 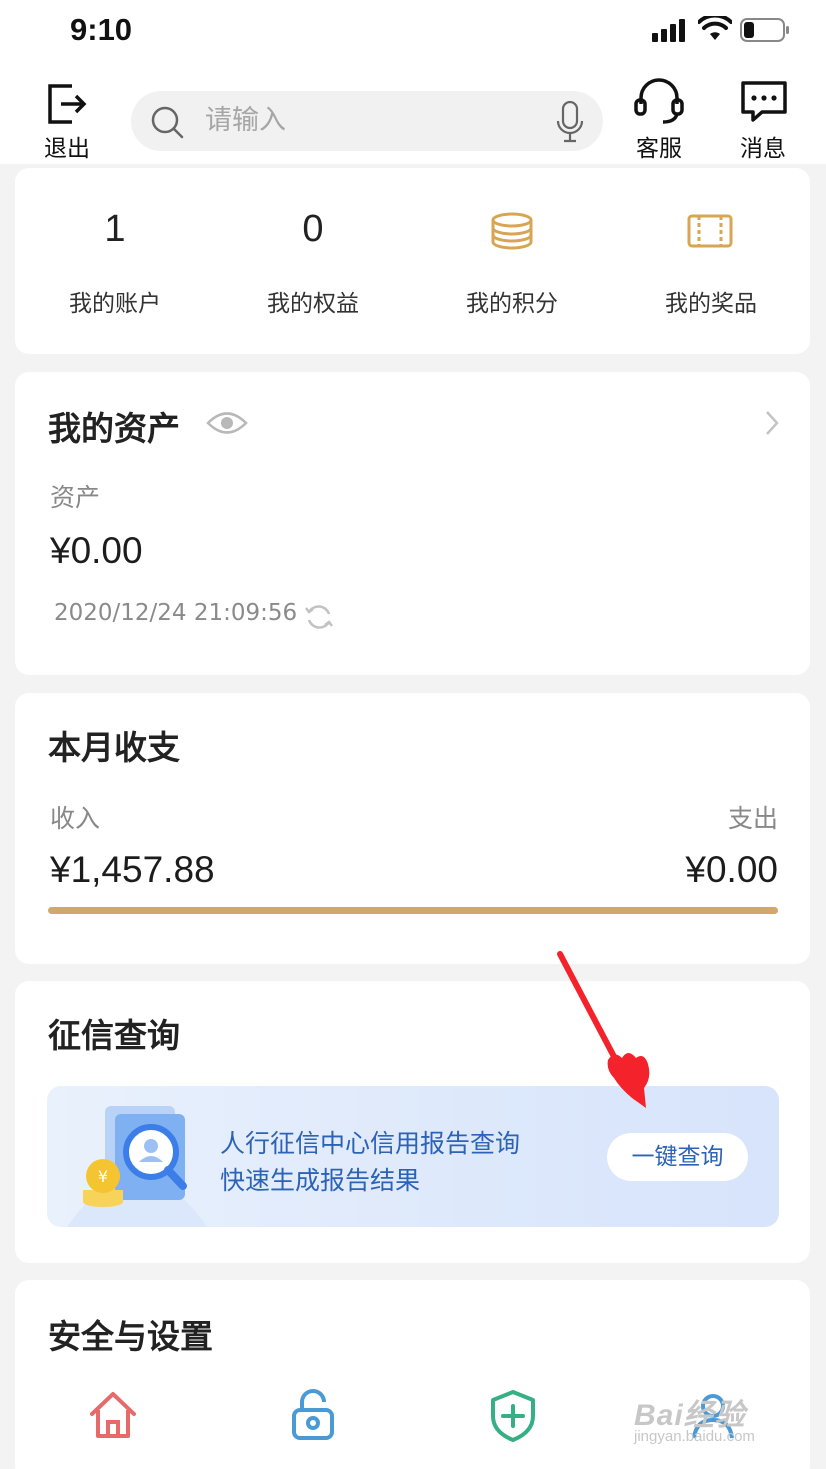 I want to click on headset-icon, so click(x=659, y=101).